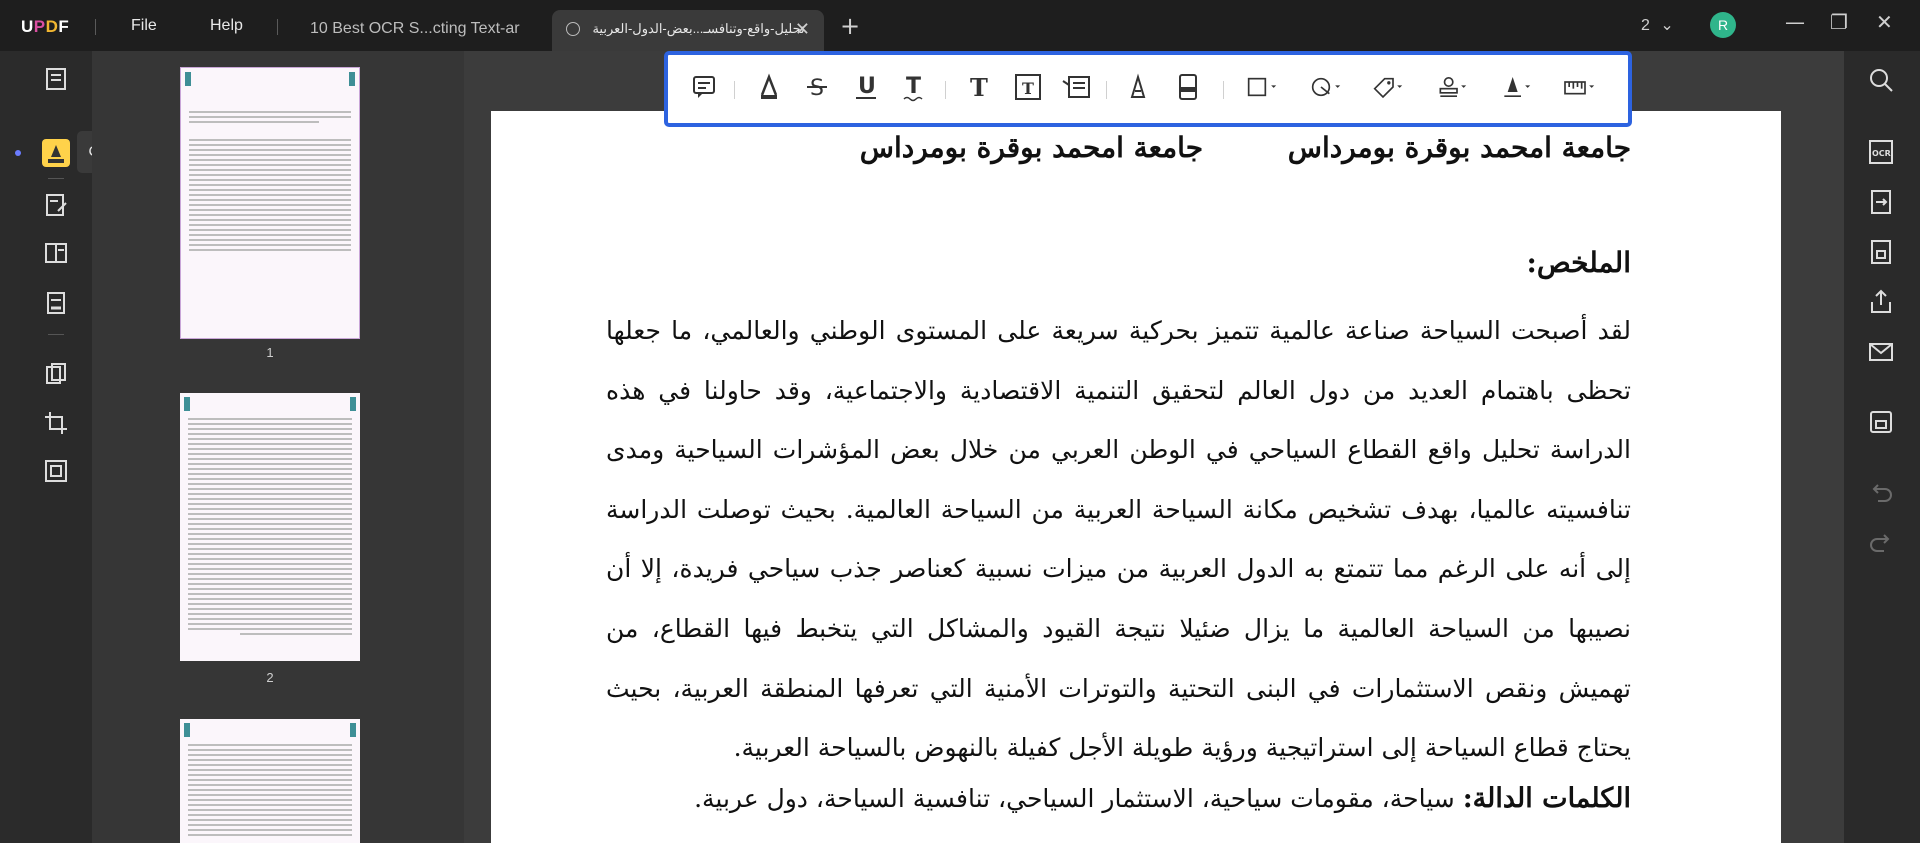  I want to click on measure-dropdown-icon, so click(1584, 87).